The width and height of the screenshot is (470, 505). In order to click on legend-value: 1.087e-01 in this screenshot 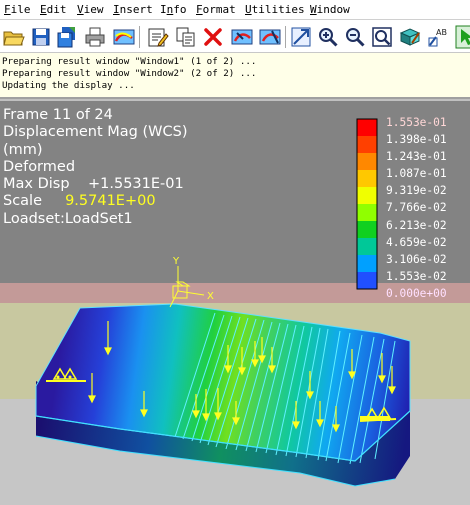, I will do `click(416, 174)`.